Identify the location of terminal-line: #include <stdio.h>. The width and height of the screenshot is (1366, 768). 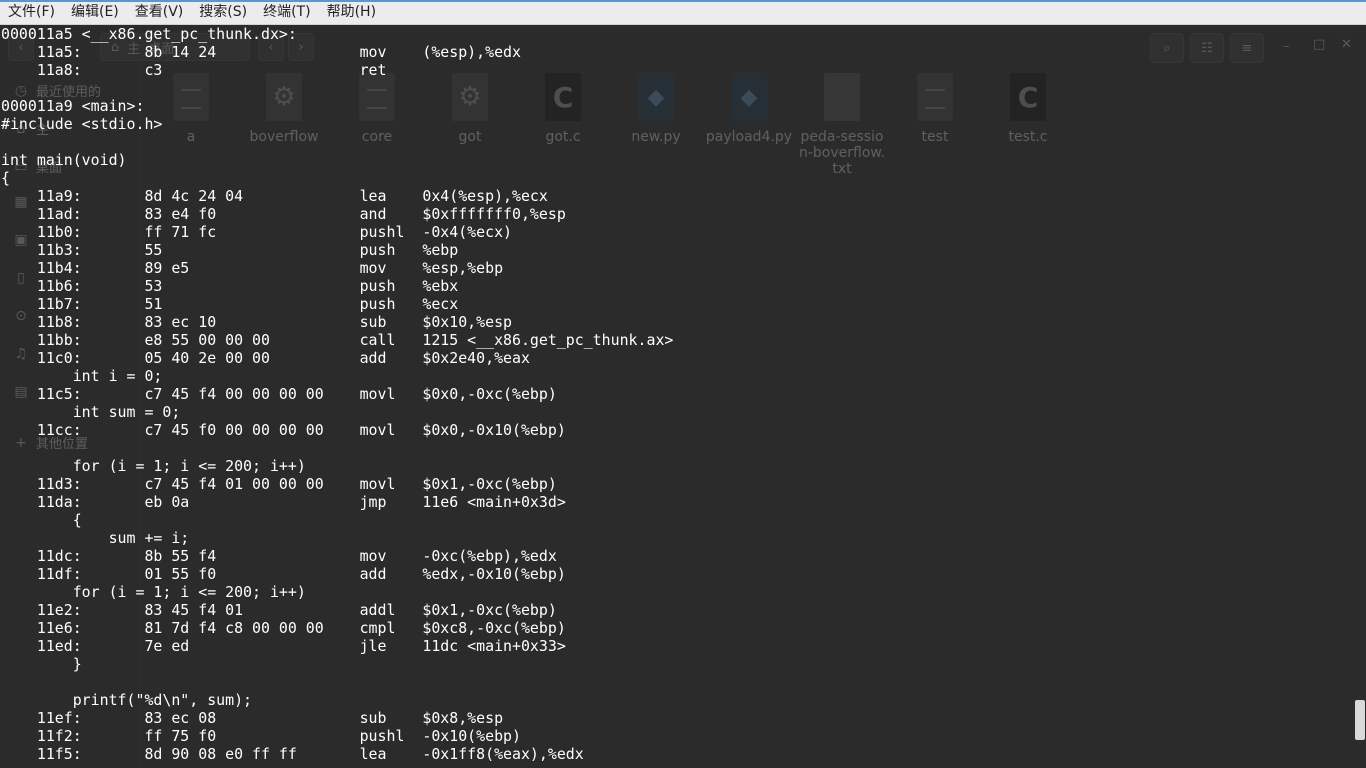
(82, 124).